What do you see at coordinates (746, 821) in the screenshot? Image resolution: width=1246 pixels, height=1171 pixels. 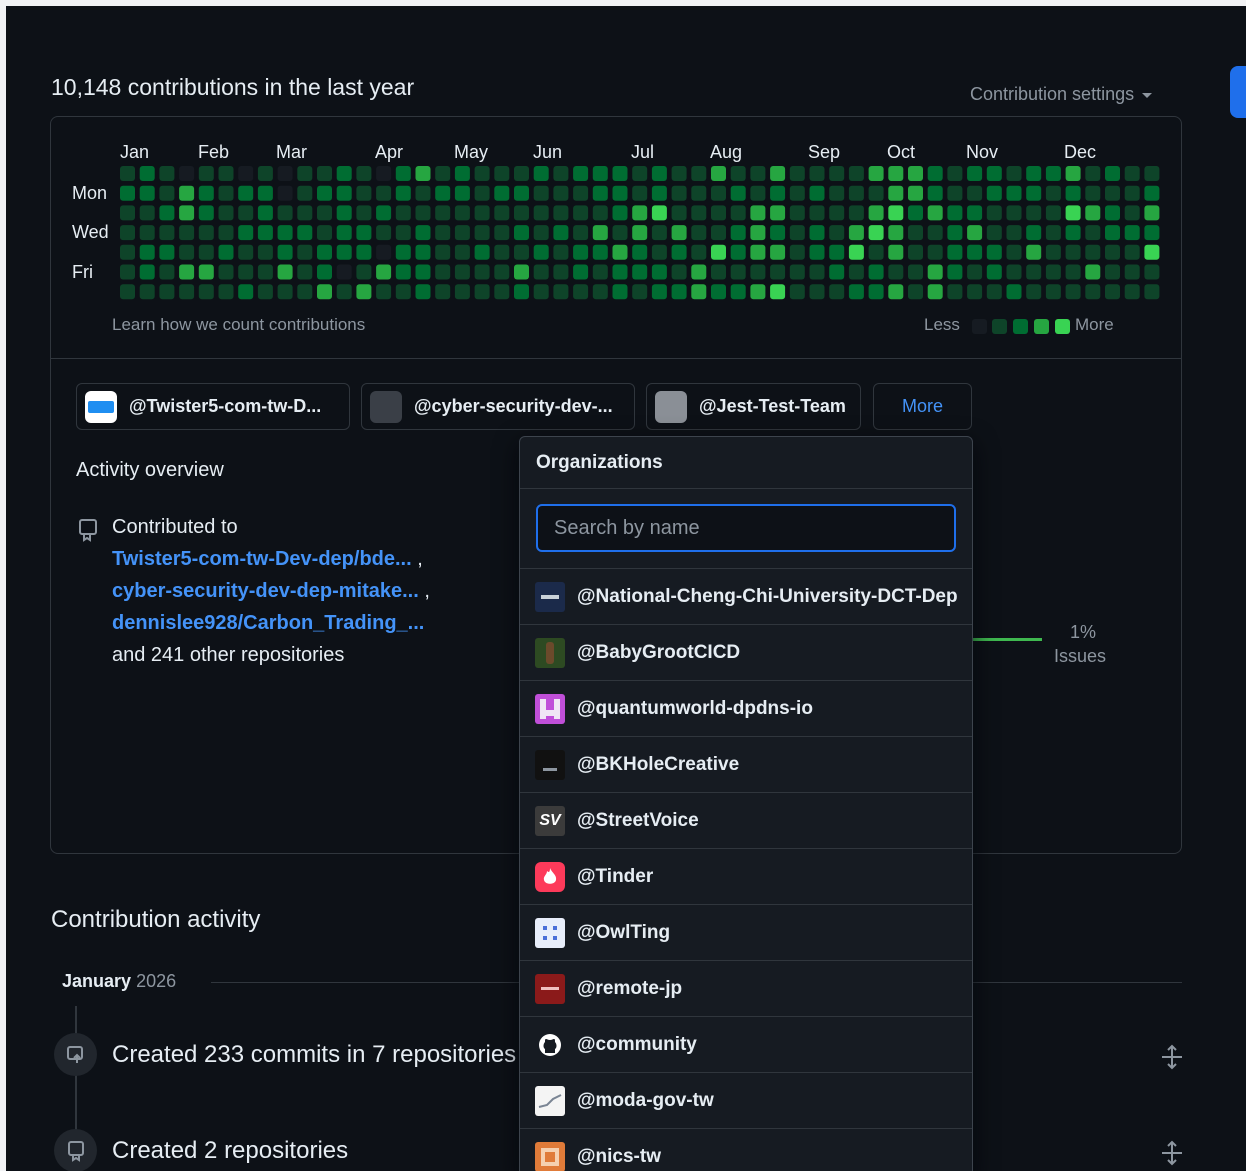 I see `org-item-streetvoice: SV @StreetVoice` at bounding box center [746, 821].